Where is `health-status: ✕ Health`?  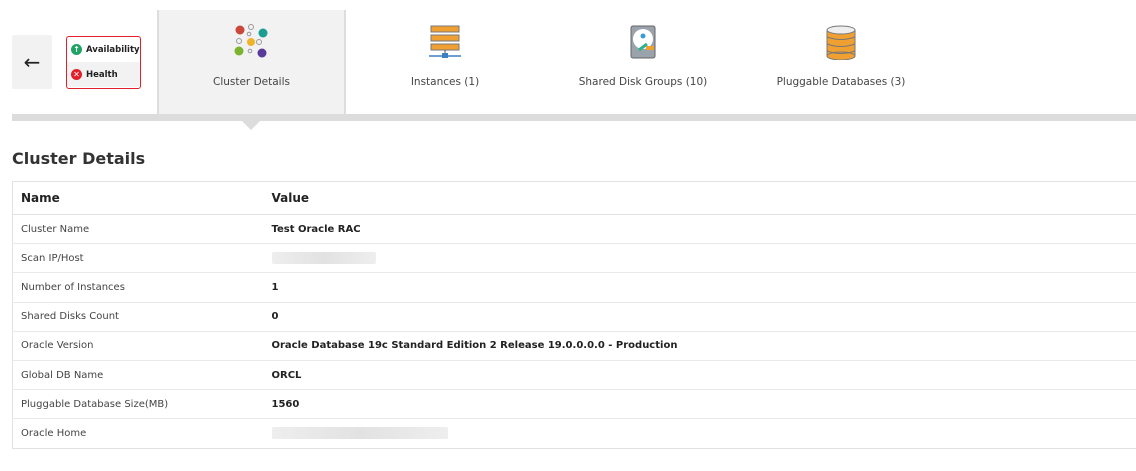
health-status: ✕ Health is located at coordinates (103, 74).